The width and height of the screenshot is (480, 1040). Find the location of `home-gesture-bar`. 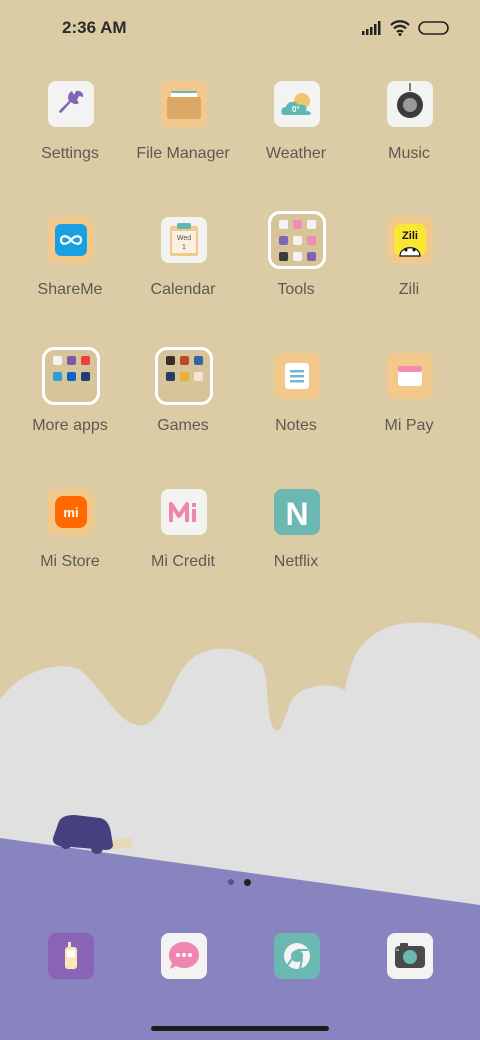

home-gesture-bar is located at coordinates (240, 1028).